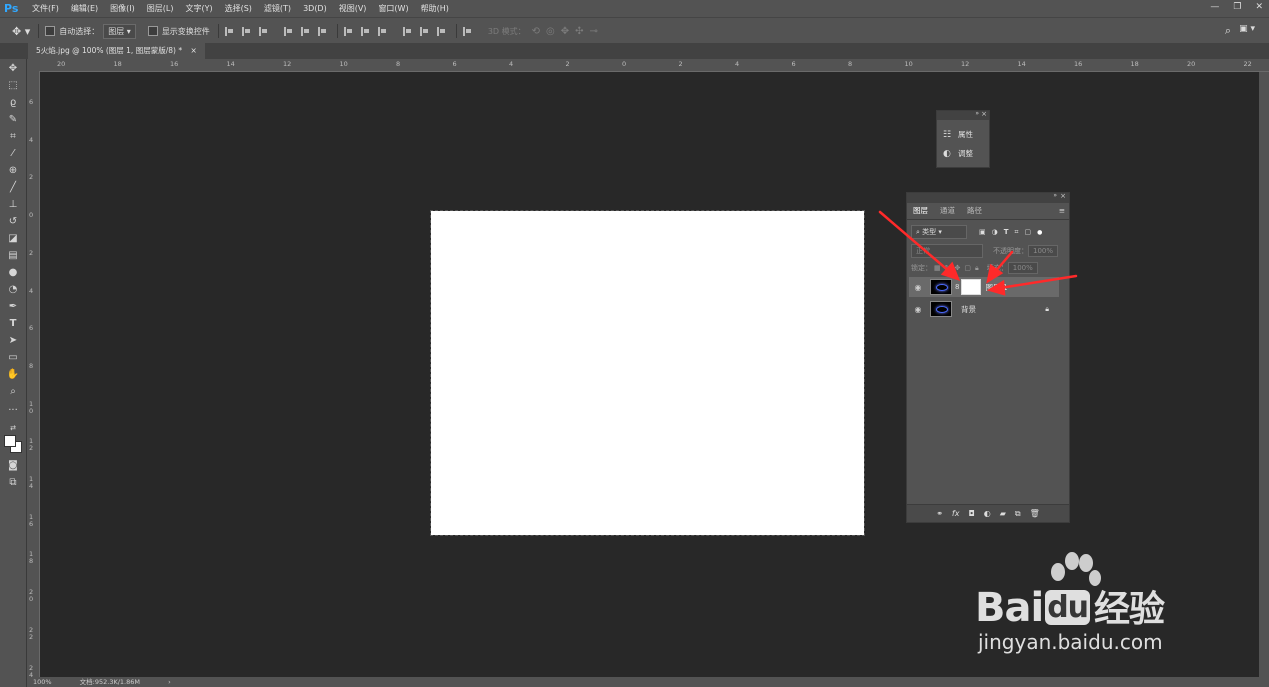 The image size is (1269, 687). What do you see at coordinates (1009, 608) in the screenshot?
I see `brand-bai: Bai` at bounding box center [1009, 608].